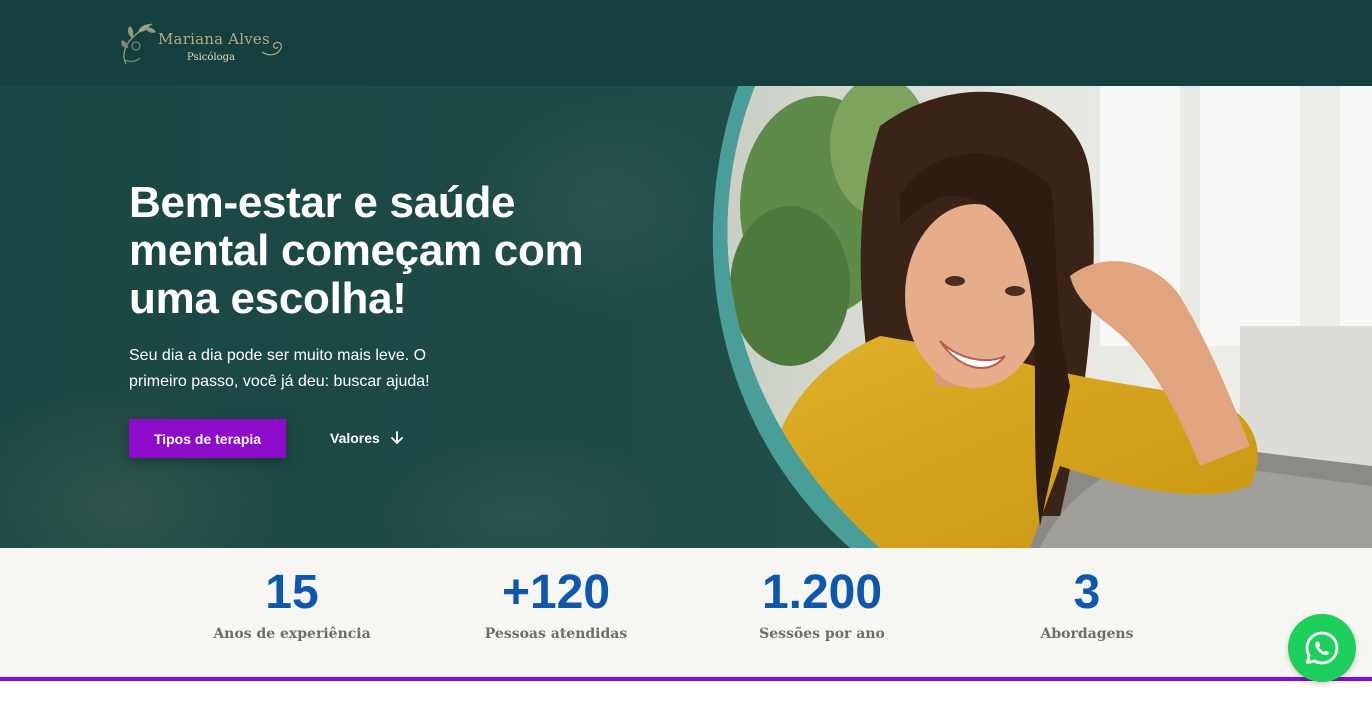  I want to click on stat-people: +120 Pessoas atendidas, so click(556, 604).